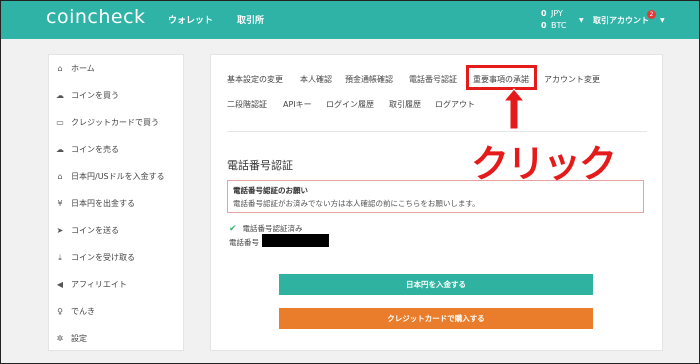 Image resolution: width=700 pixels, height=364 pixels. Describe the element at coordinates (60, 203) in the screenshot. I see `yen-icon: ¥` at that location.